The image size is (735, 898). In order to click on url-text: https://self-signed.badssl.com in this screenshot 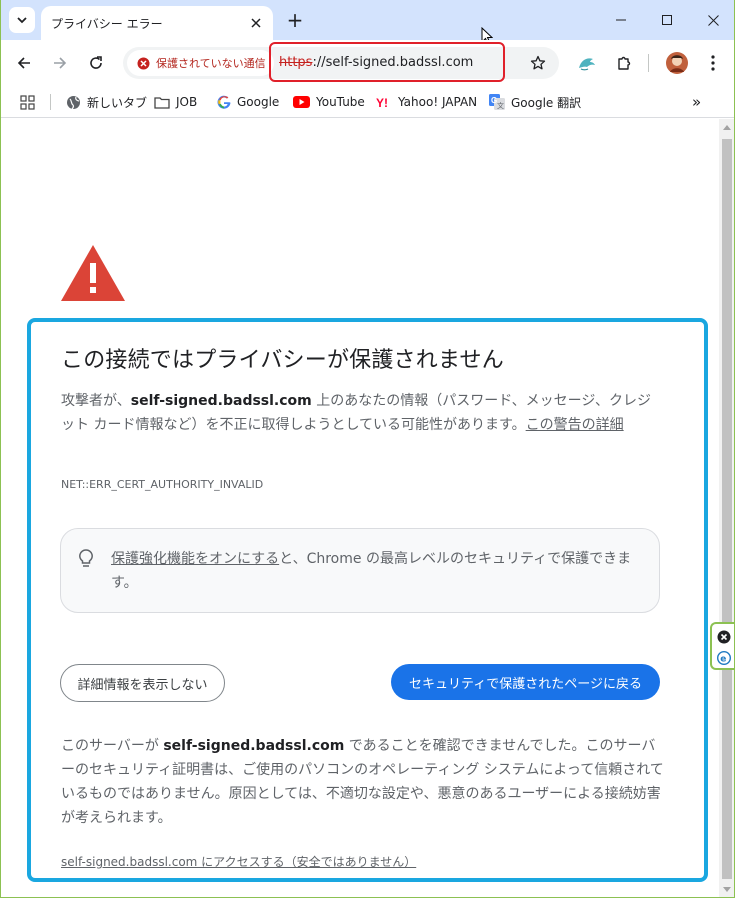, I will do `click(376, 62)`.